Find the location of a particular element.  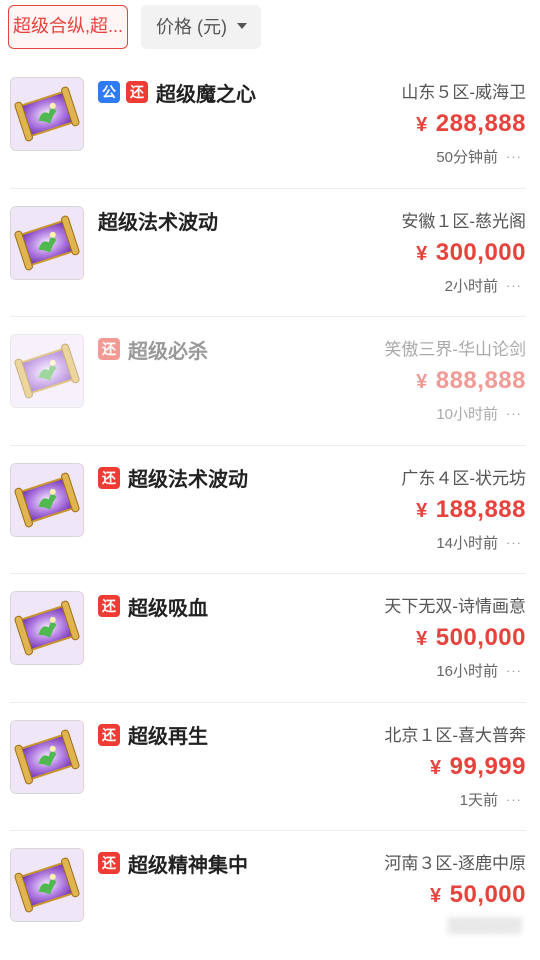

item-price: ¥500,000 is located at coordinates (471, 638).